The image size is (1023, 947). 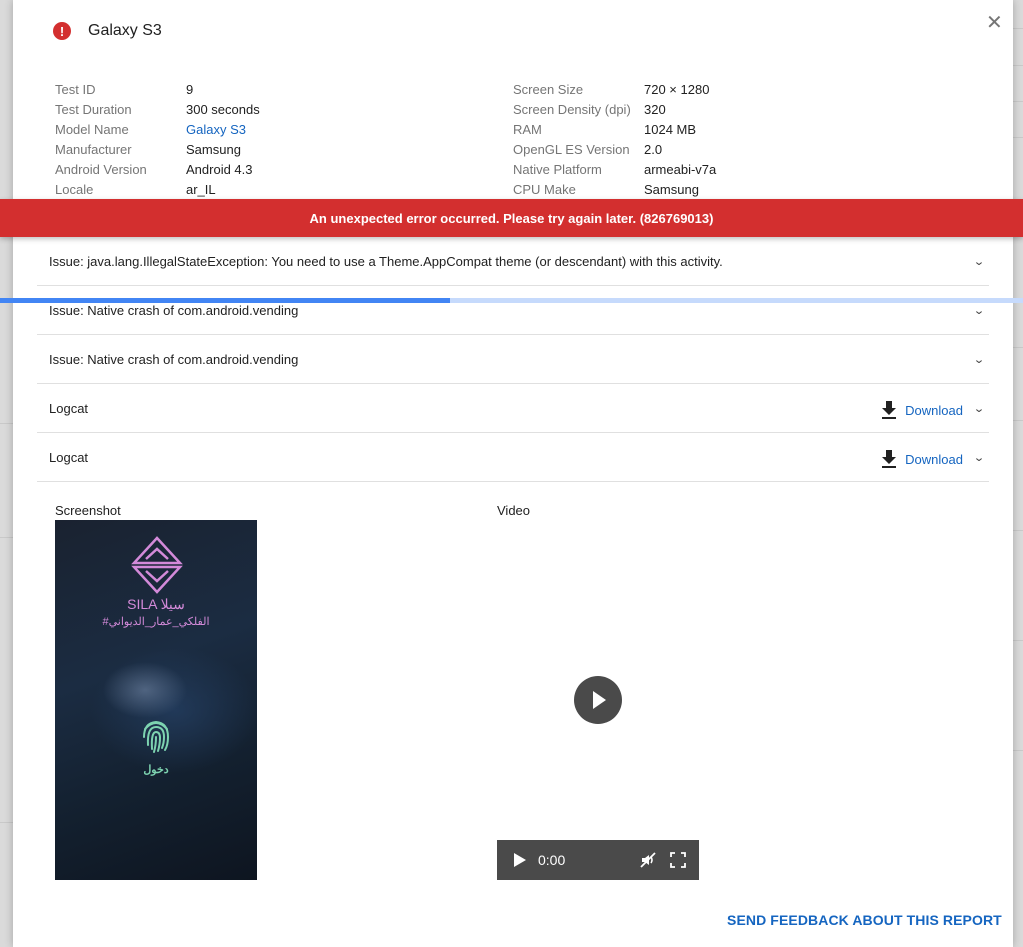 What do you see at coordinates (614, 169) in the screenshot?
I see `info-row-native-platform: Native Platform armeabi-v7a` at bounding box center [614, 169].